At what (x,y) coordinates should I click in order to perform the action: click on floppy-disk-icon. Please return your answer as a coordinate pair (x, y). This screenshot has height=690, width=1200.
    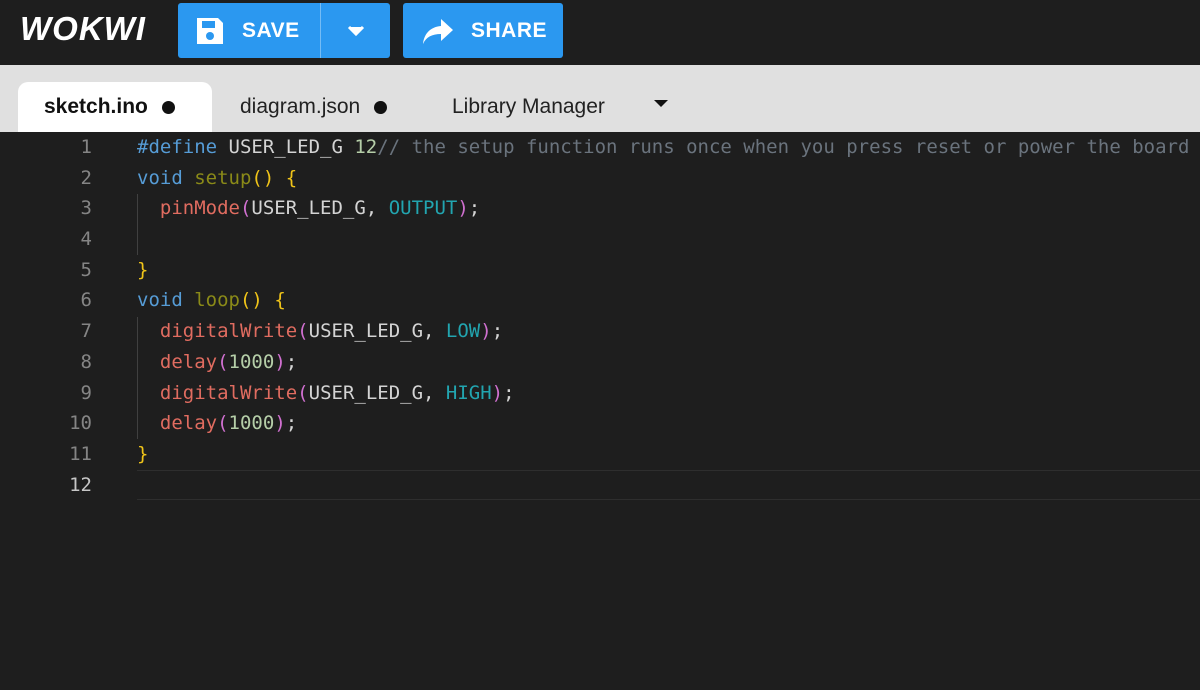
    Looking at the image, I should click on (210, 30).